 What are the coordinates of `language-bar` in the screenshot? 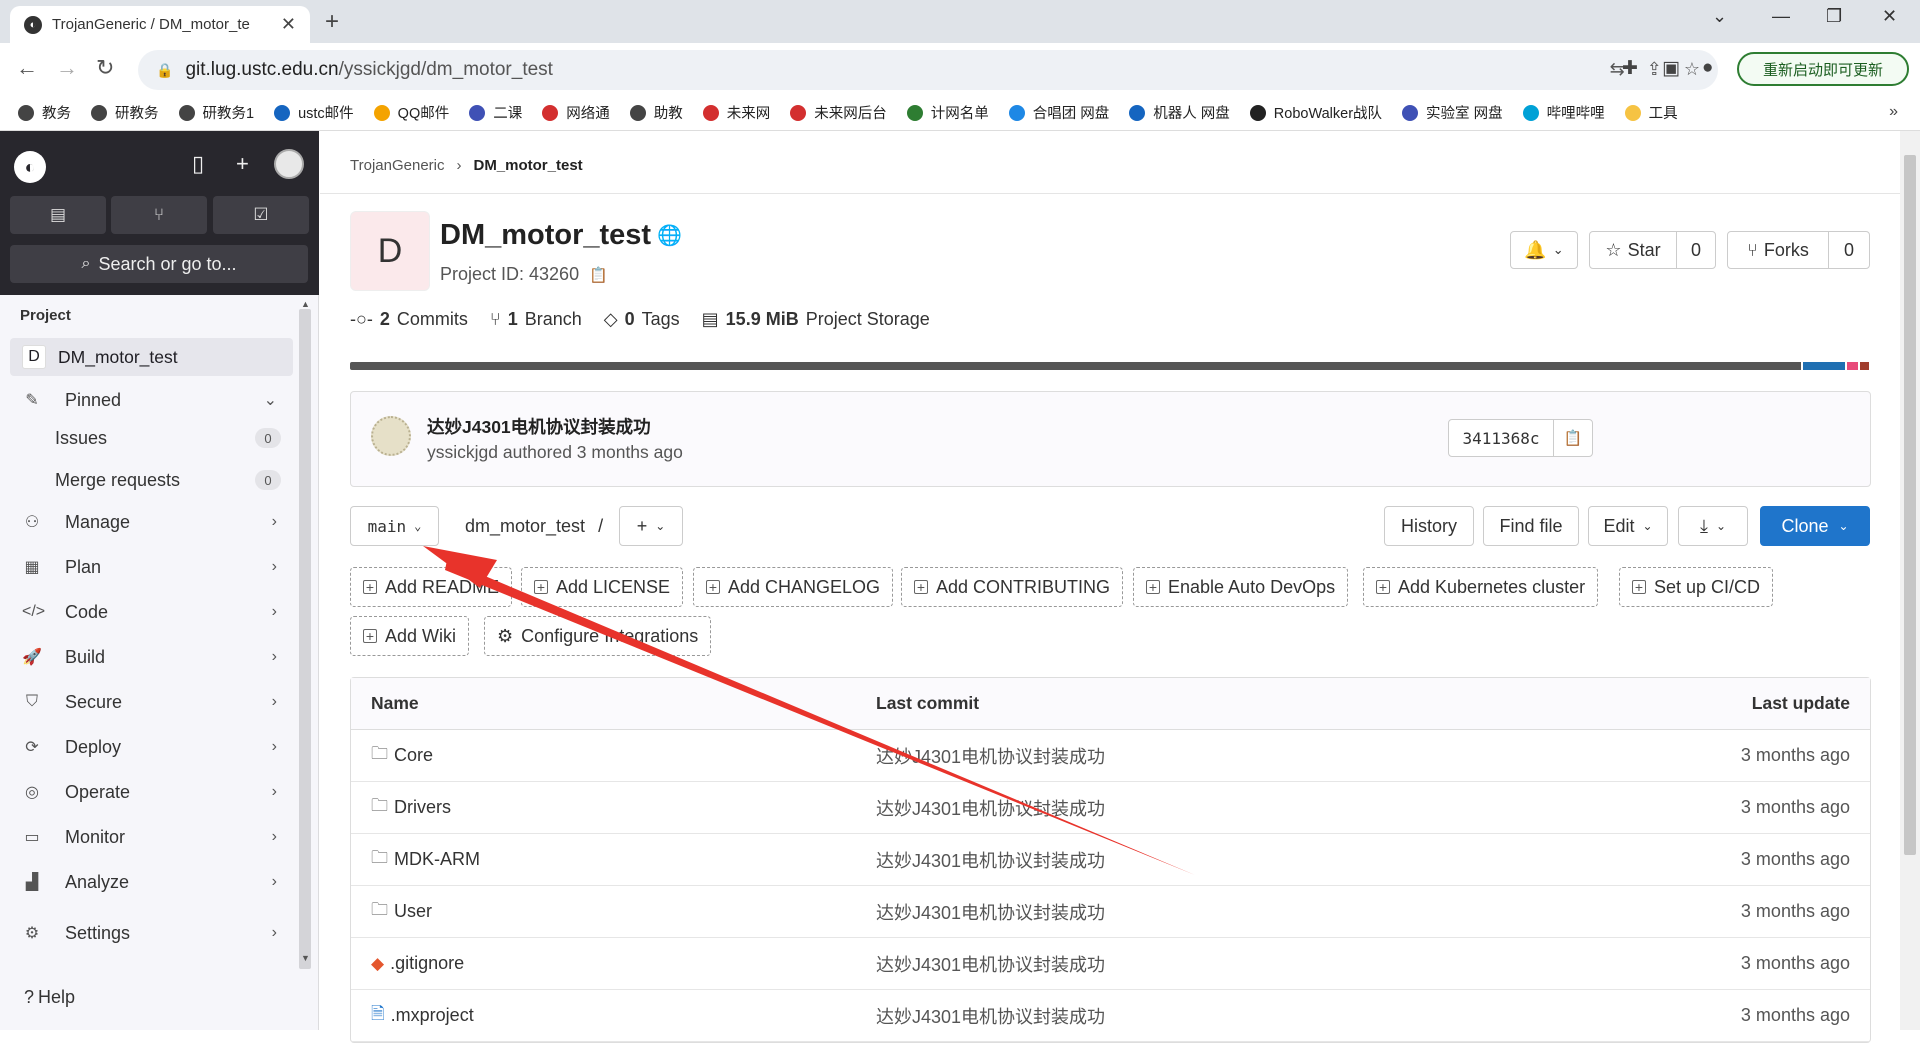 It's located at (1110, 366).